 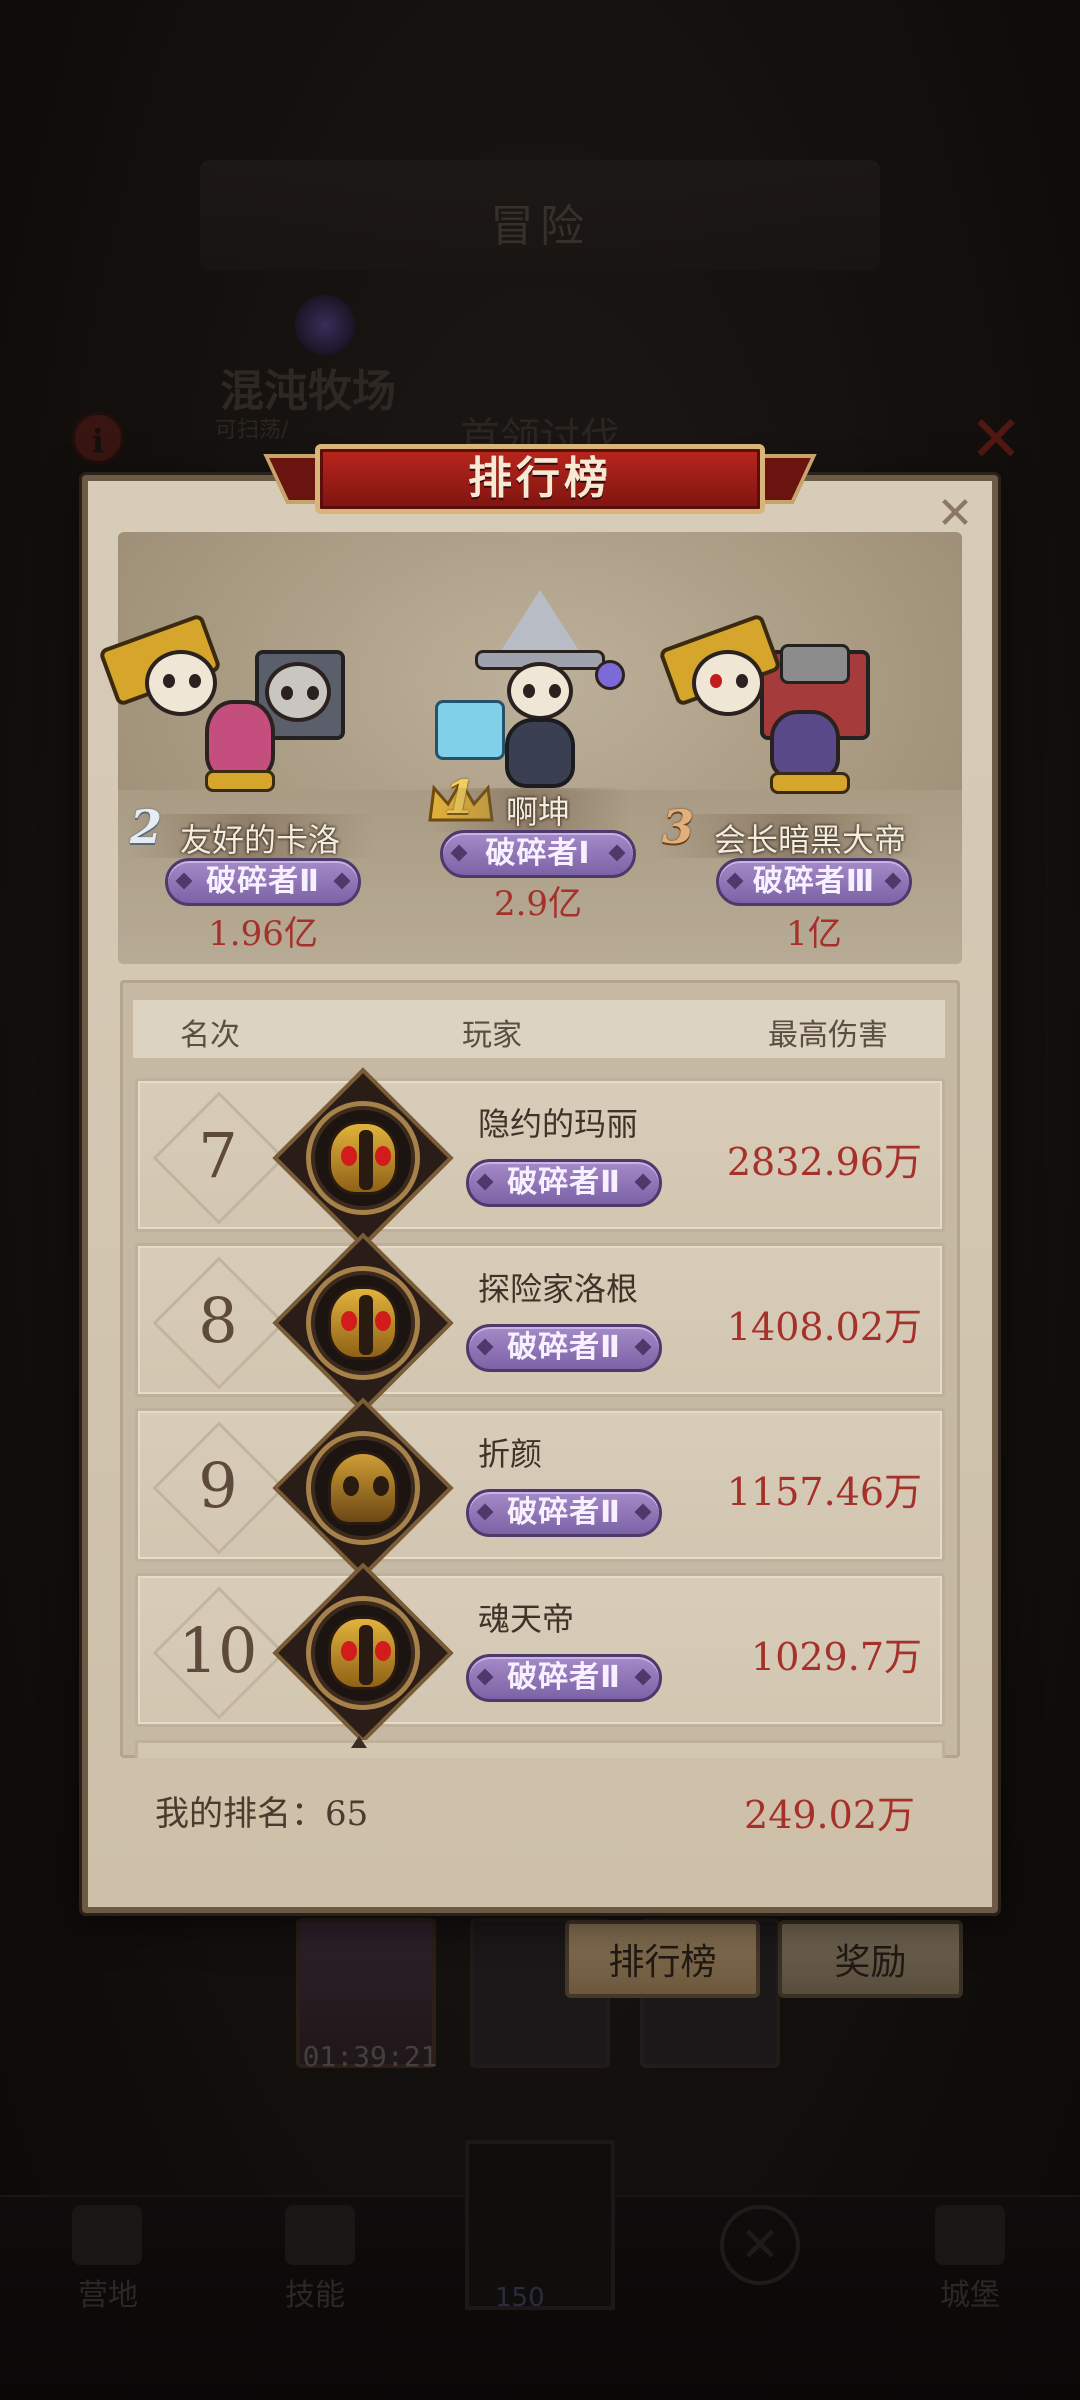 What do you see at coordinates (540, 1158) in the screenshot?
I see `table-row: 7 隐约的玛丽 破碎者Ⅱ 2832.96万` at bounding box center [540, 1158].